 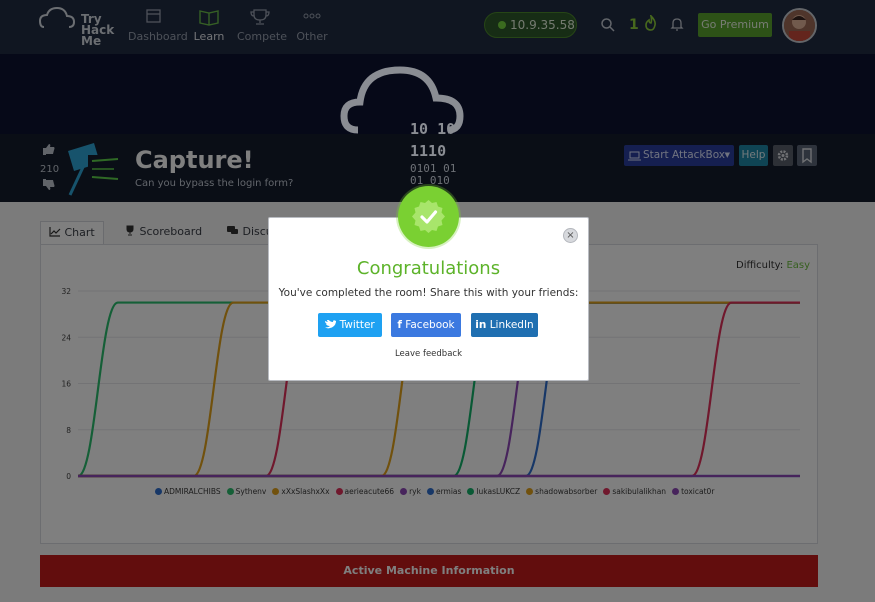 I want to click on success-badge-icon, so click(x=428, y=216).